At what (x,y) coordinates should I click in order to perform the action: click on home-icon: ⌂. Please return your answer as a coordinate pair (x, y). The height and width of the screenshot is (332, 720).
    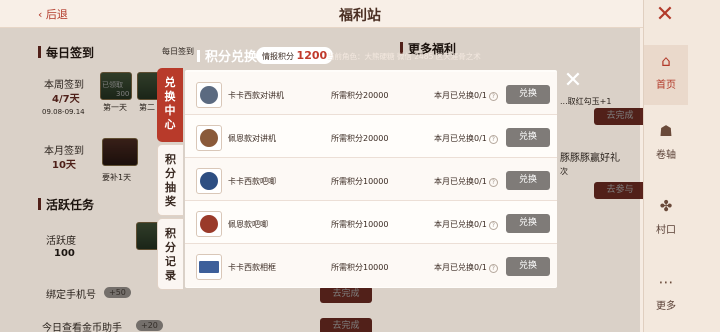
    Looking at the image, I should click on (666, 61).